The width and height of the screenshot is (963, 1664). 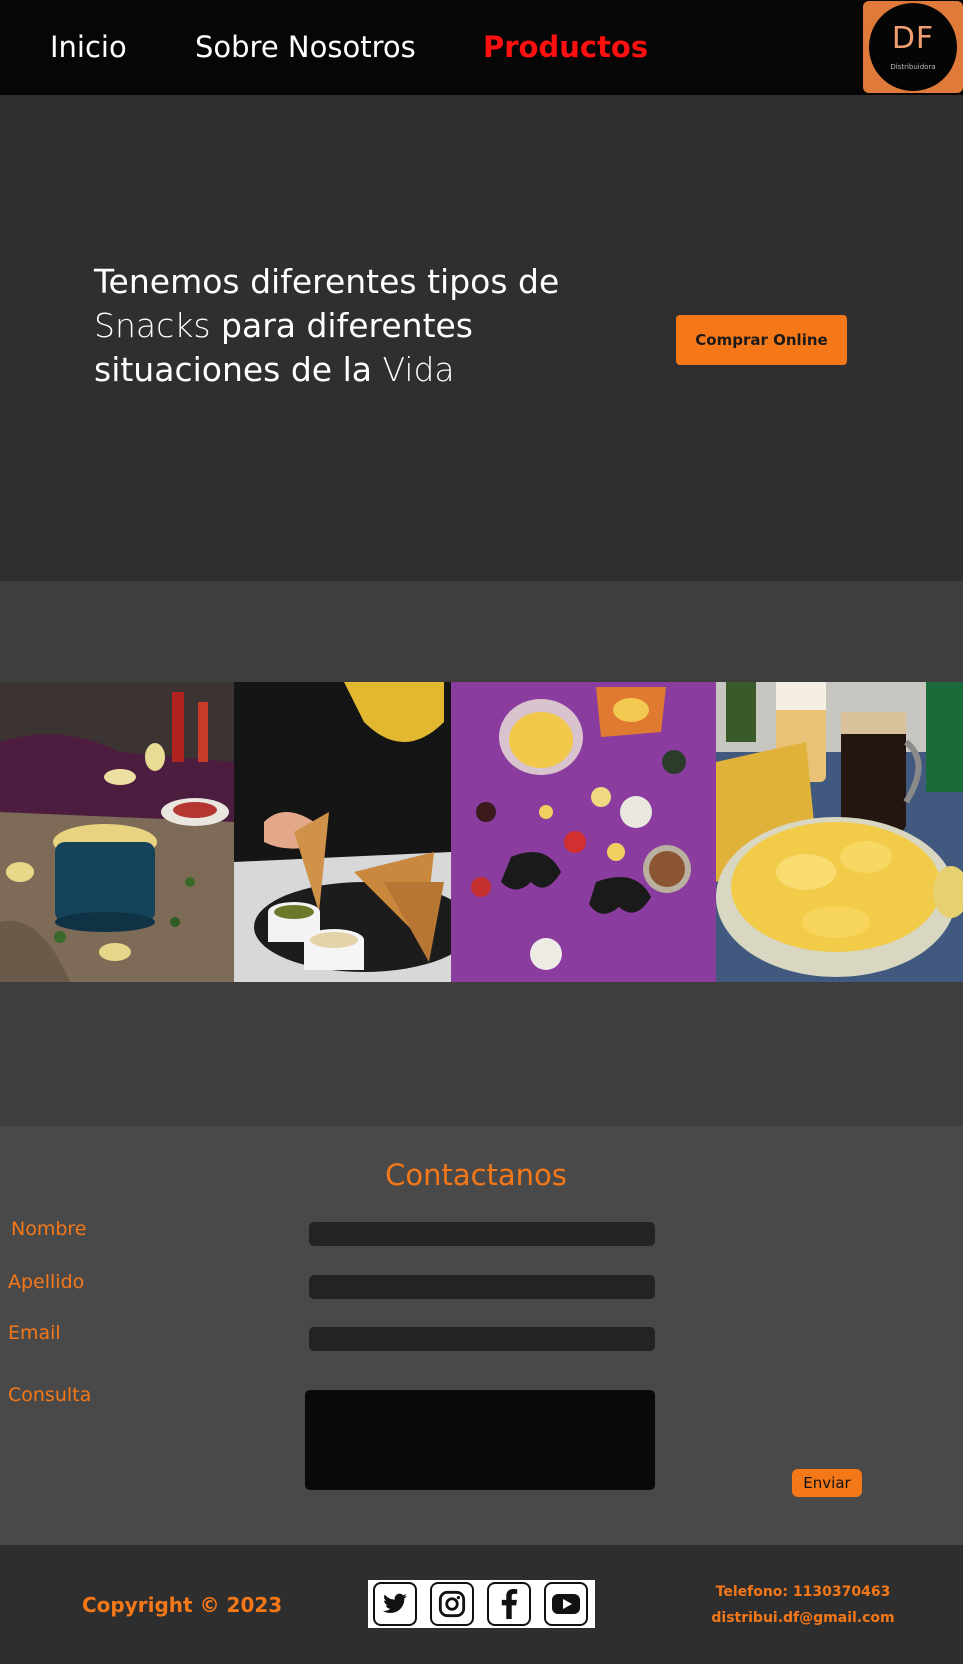 I want to click on hero-title-snacks: Snacks, so click(x=152, y=325).